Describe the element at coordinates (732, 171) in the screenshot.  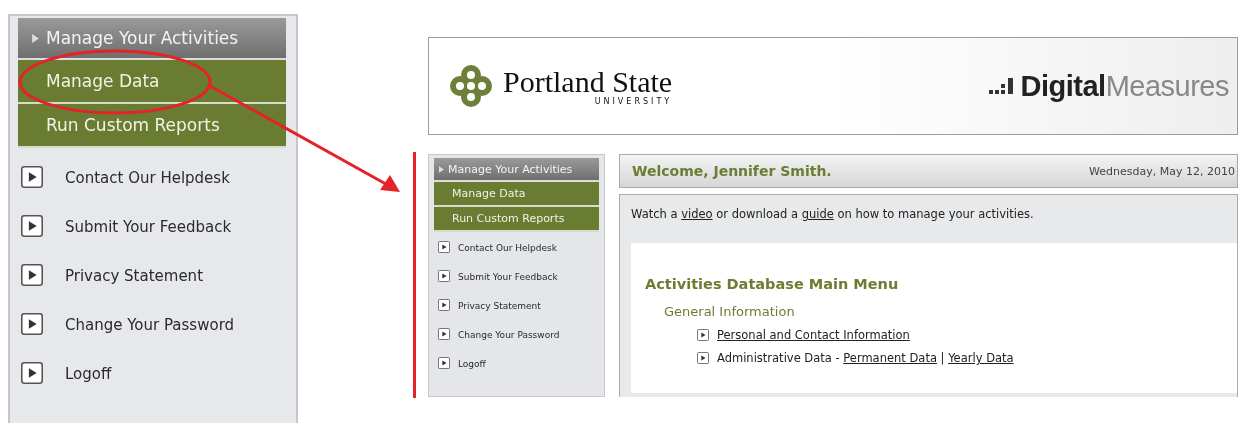
I see `welcome-heading: Welcome, Jennifer Smith.` at that location.